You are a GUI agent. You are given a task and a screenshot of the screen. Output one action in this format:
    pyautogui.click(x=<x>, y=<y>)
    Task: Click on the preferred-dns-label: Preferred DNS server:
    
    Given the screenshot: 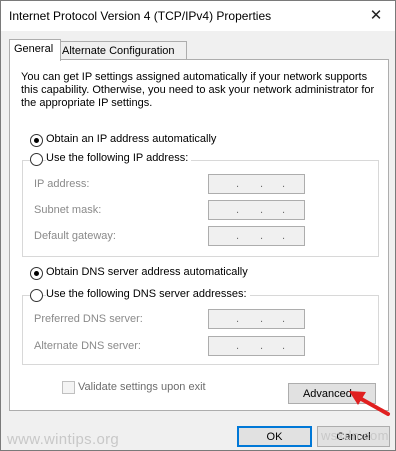 What is the action you would take?
    pyautogui.click(x=88, y=319)
    